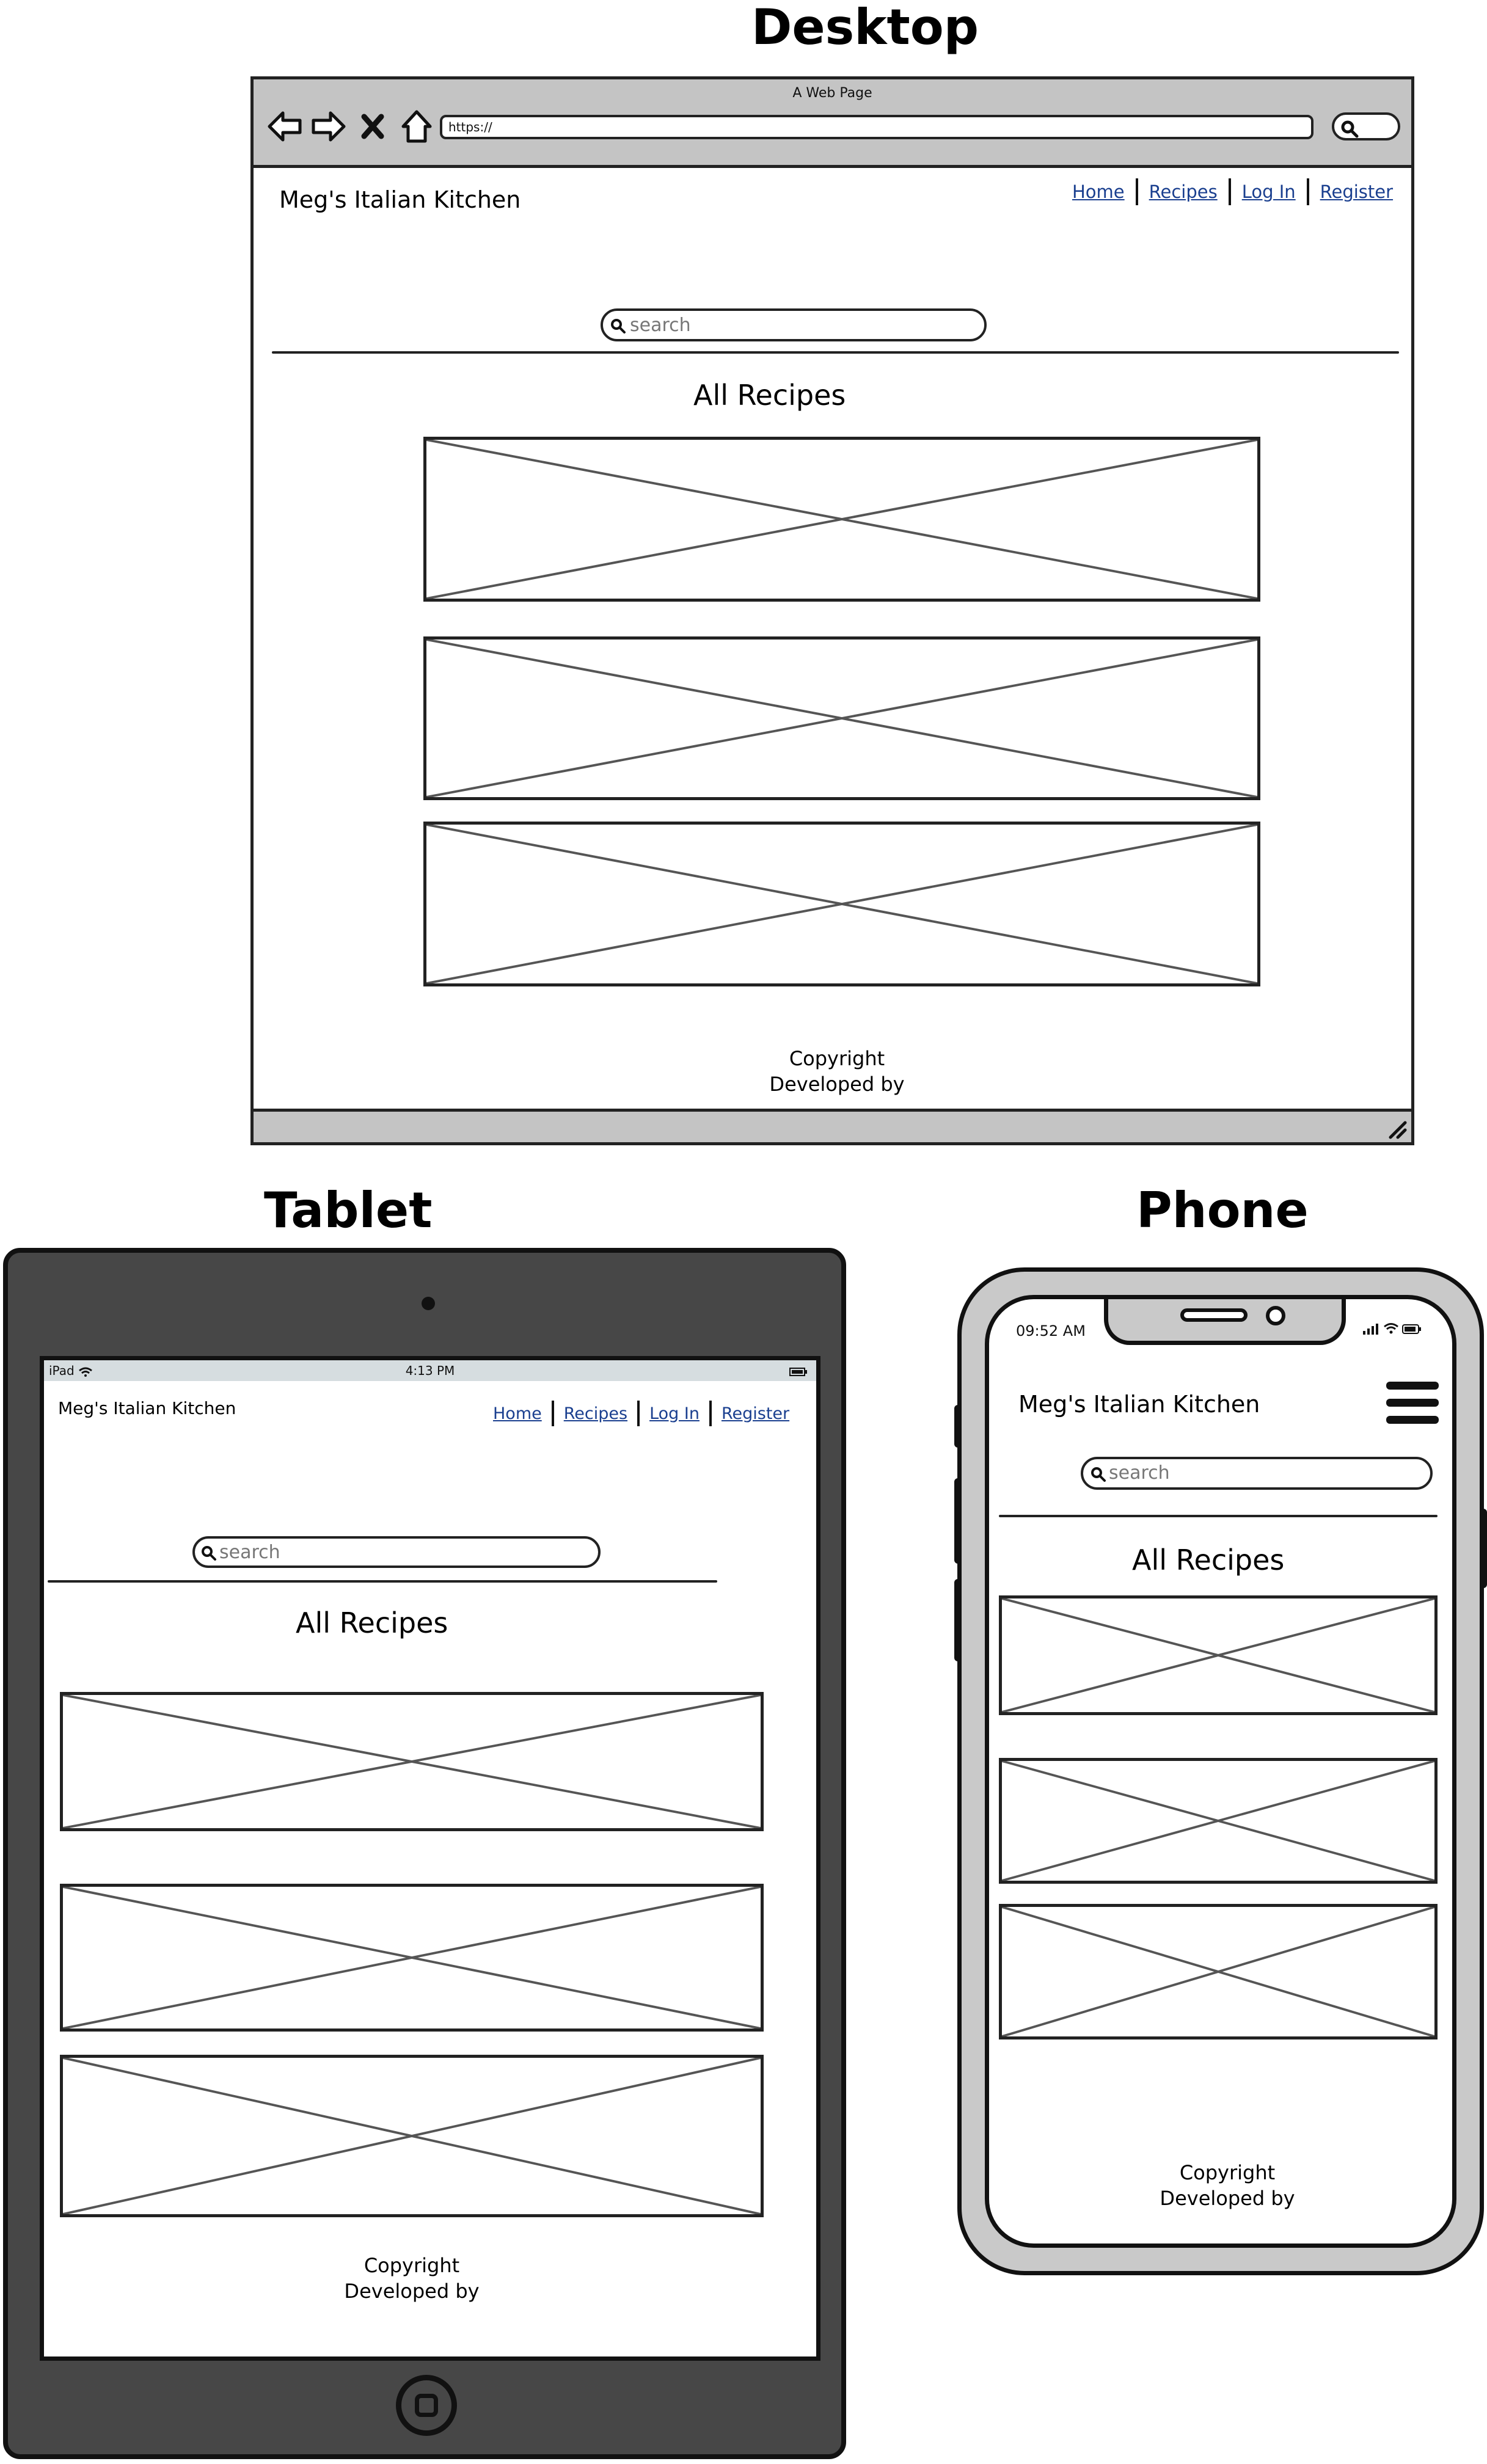 The image size is (1487, 2464). I want to click on phone-notch, so click(1225, 1322).